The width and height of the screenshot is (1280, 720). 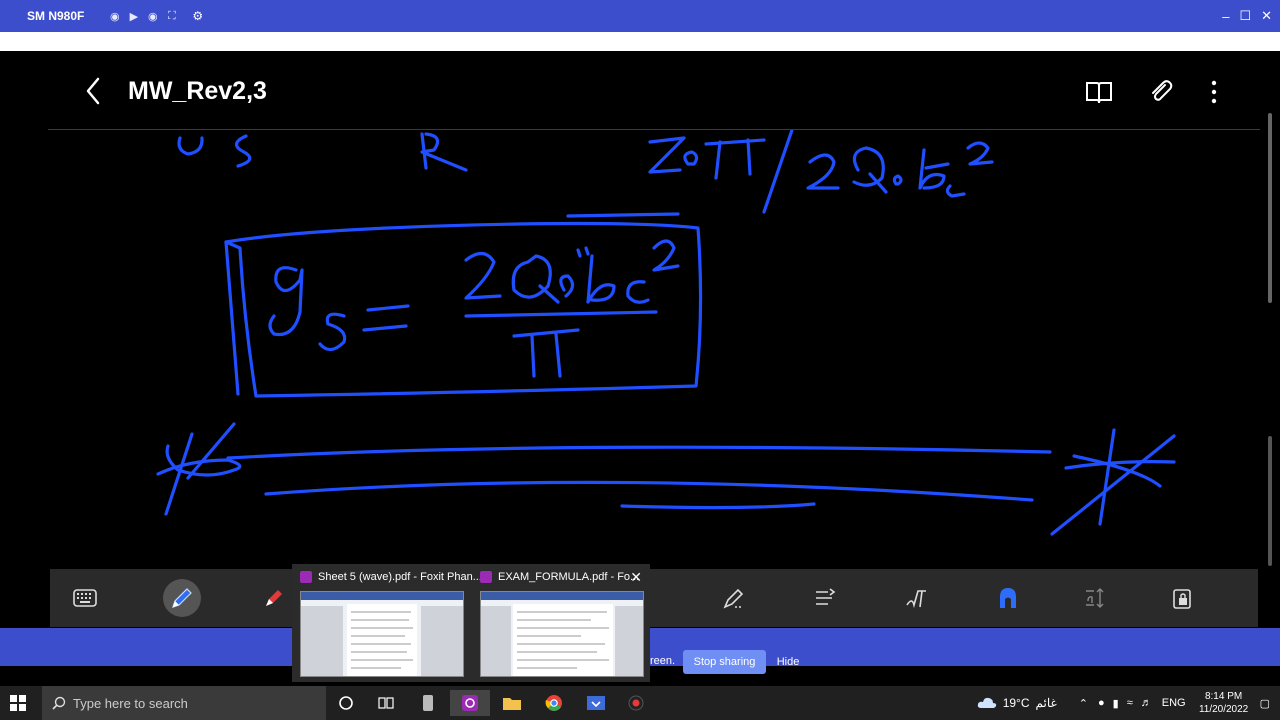 I want to click on stop-sharing-button: Stop sharing, so click(x=724, y=662).